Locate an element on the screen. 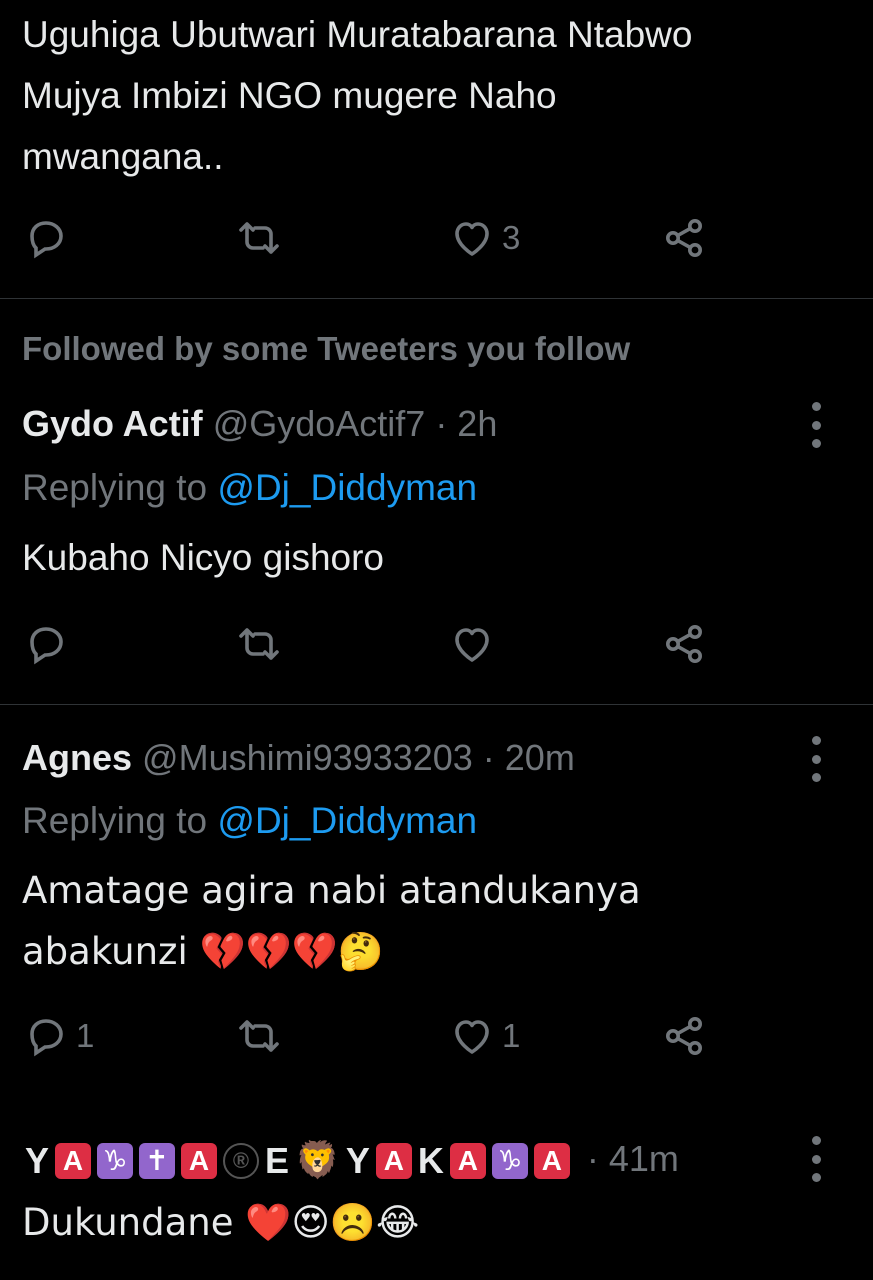 The width and height of the screenshot is (873, 1280). like-button is located at coordinates (475, 644).